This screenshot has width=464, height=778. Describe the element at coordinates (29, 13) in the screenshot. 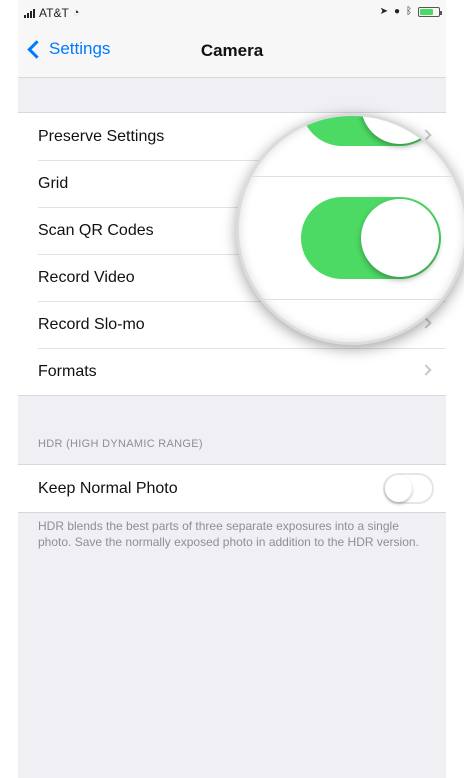

I see `signal-icon` at that location.